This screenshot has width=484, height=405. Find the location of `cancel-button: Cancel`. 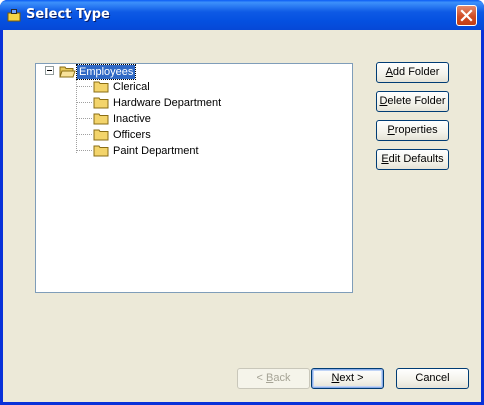

cancel-button: Cancel is located at coordinates (432, 378).